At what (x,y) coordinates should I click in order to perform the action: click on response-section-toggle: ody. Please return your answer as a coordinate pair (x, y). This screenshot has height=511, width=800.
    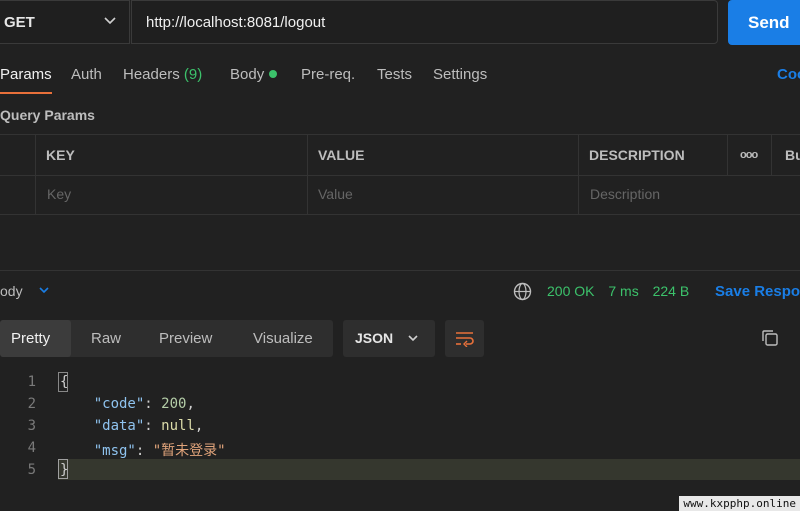
    Looking at the image, I should click on (25, 291).